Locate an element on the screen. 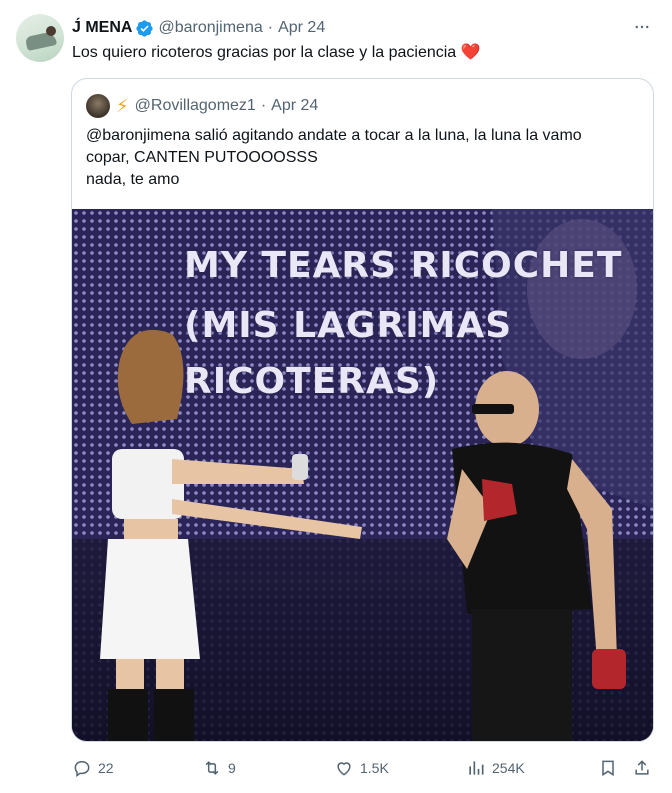  bookmark-icon is located at coordinates (608, 768).